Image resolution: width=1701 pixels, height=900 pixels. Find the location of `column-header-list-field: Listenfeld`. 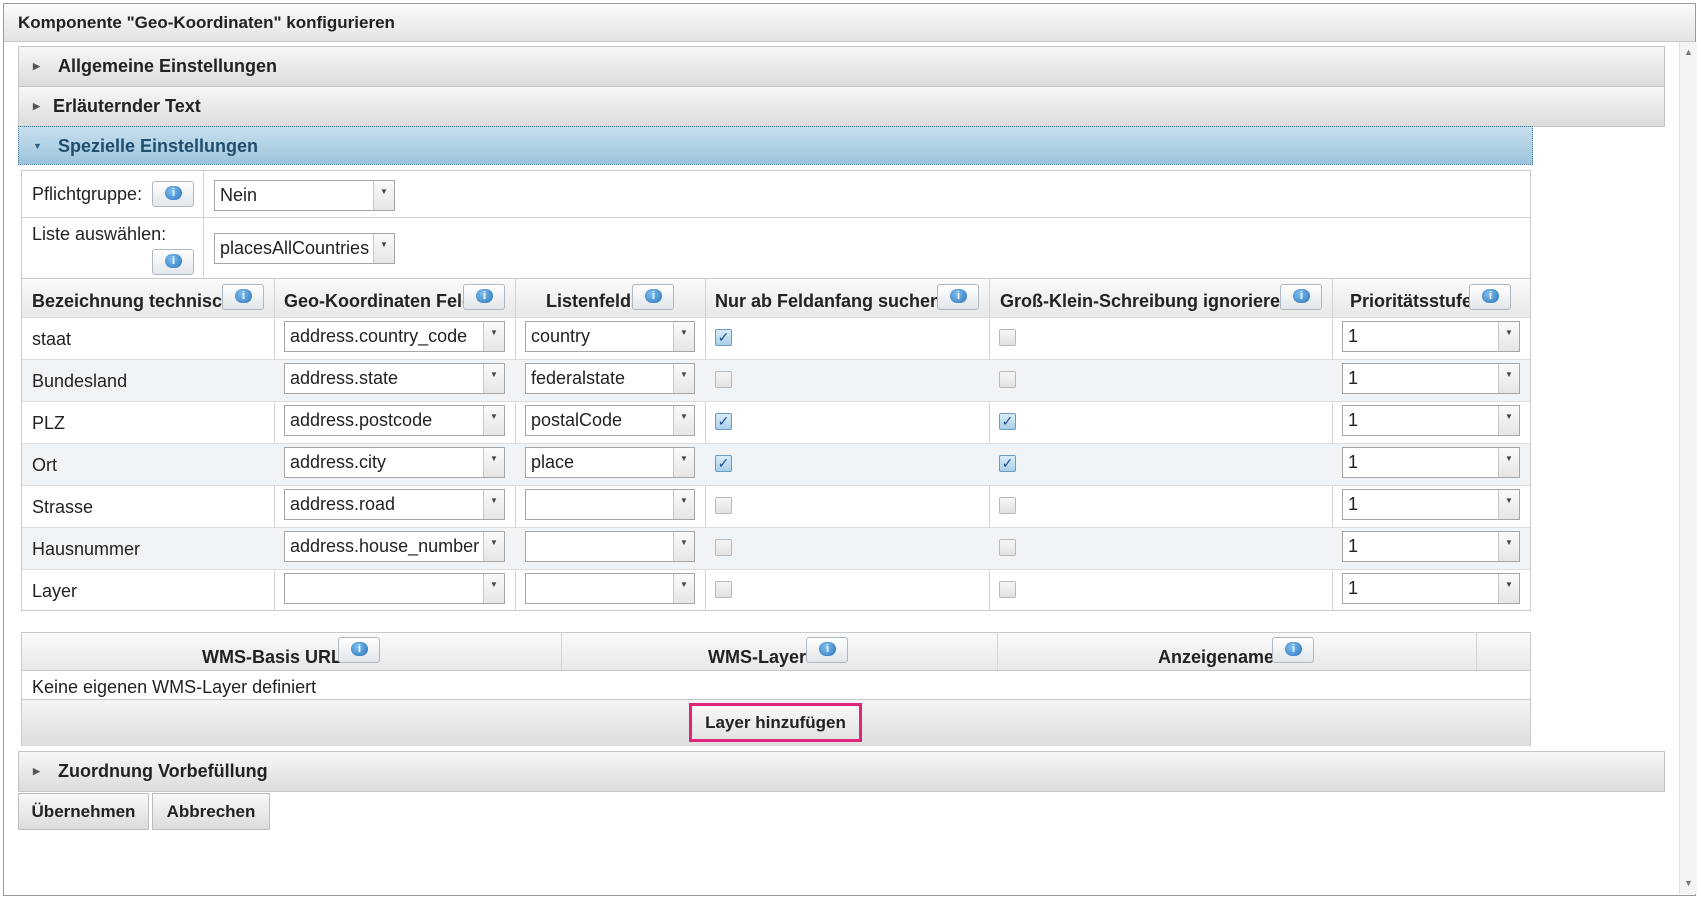

column-header-list-field: Listenfeld is located at coordinates (589, 301).